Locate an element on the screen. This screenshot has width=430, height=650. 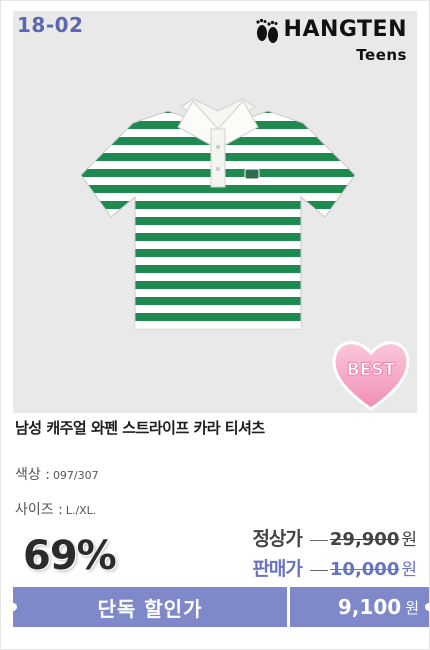
exclusive-price-box: 9,100 원 is located at coordinates (360, 607).